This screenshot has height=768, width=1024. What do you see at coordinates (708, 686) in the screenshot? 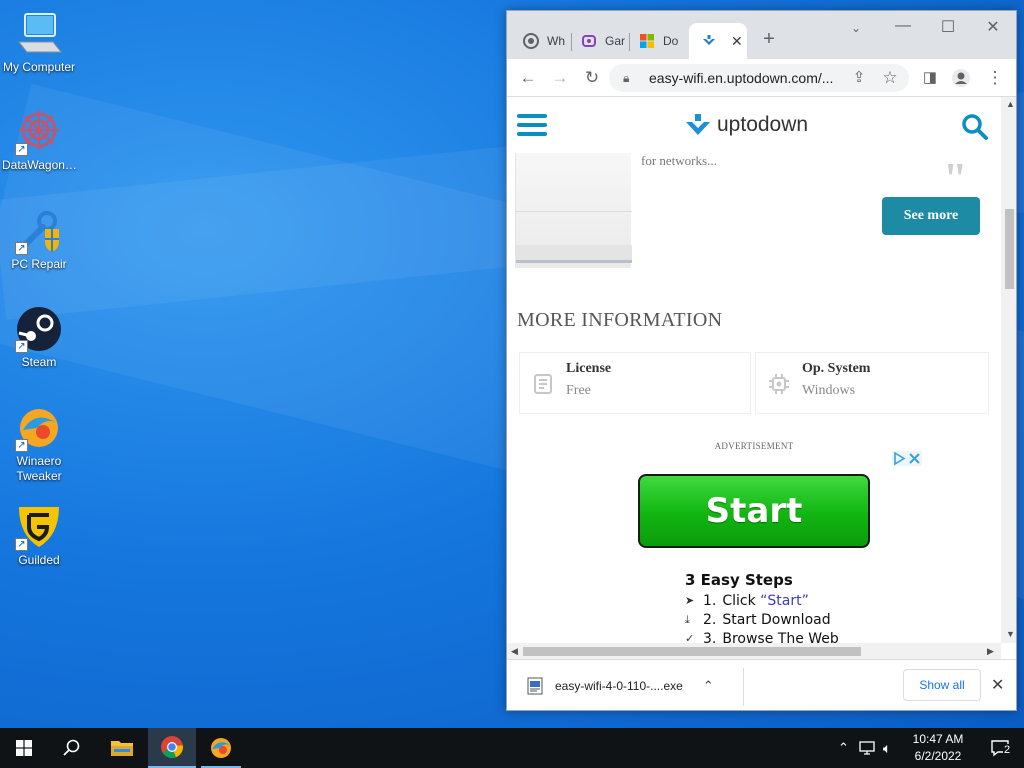
I see `chevron-up-icon: ⌃` at bounding box center [708, 686].